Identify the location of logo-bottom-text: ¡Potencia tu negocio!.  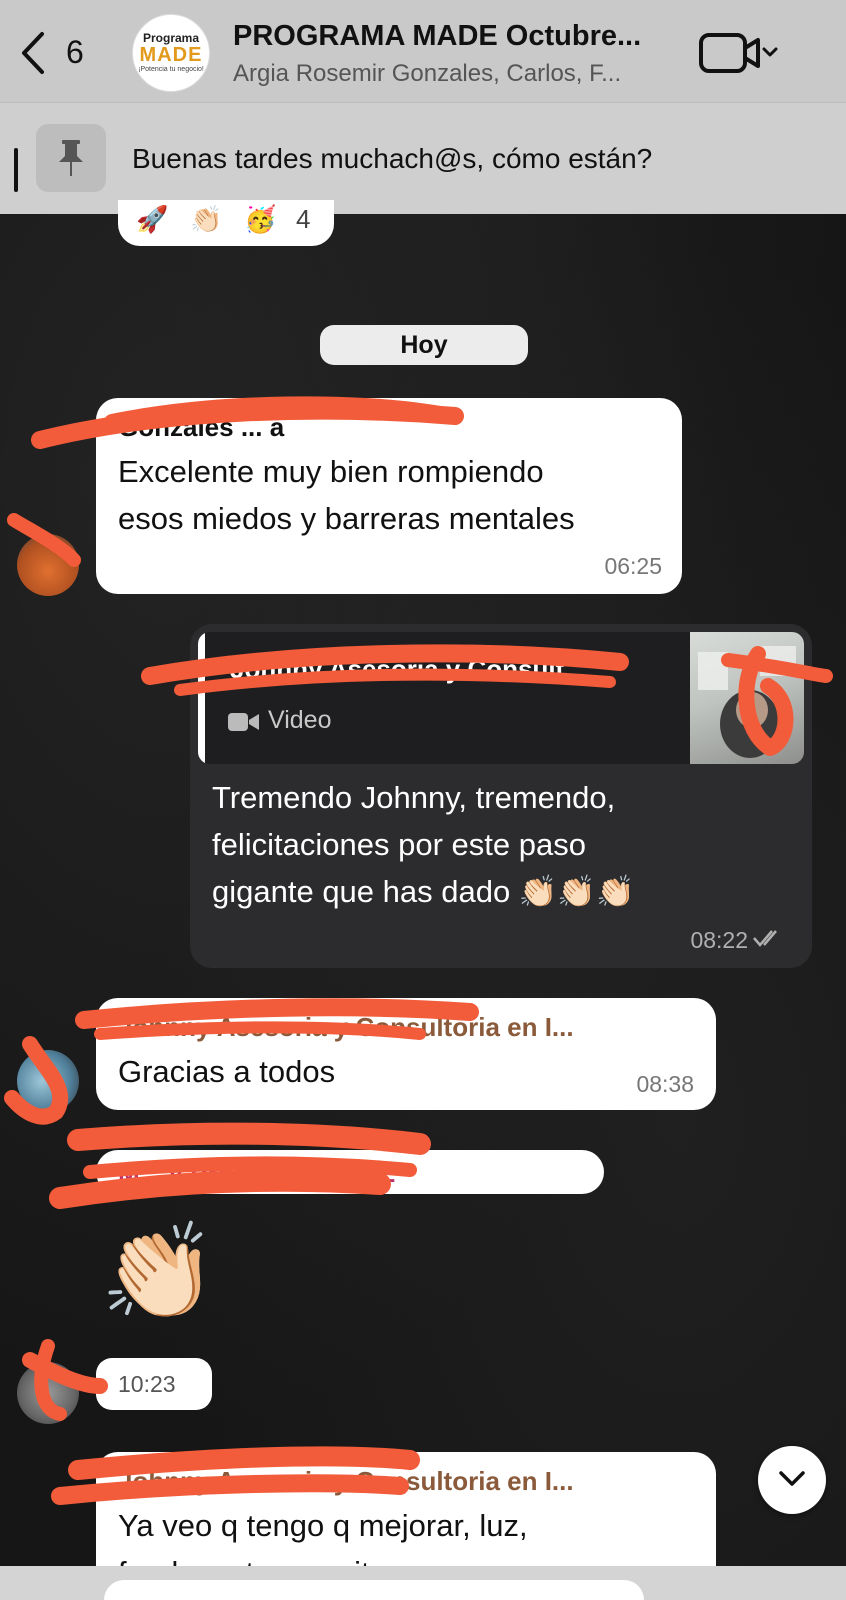
(171, 69).